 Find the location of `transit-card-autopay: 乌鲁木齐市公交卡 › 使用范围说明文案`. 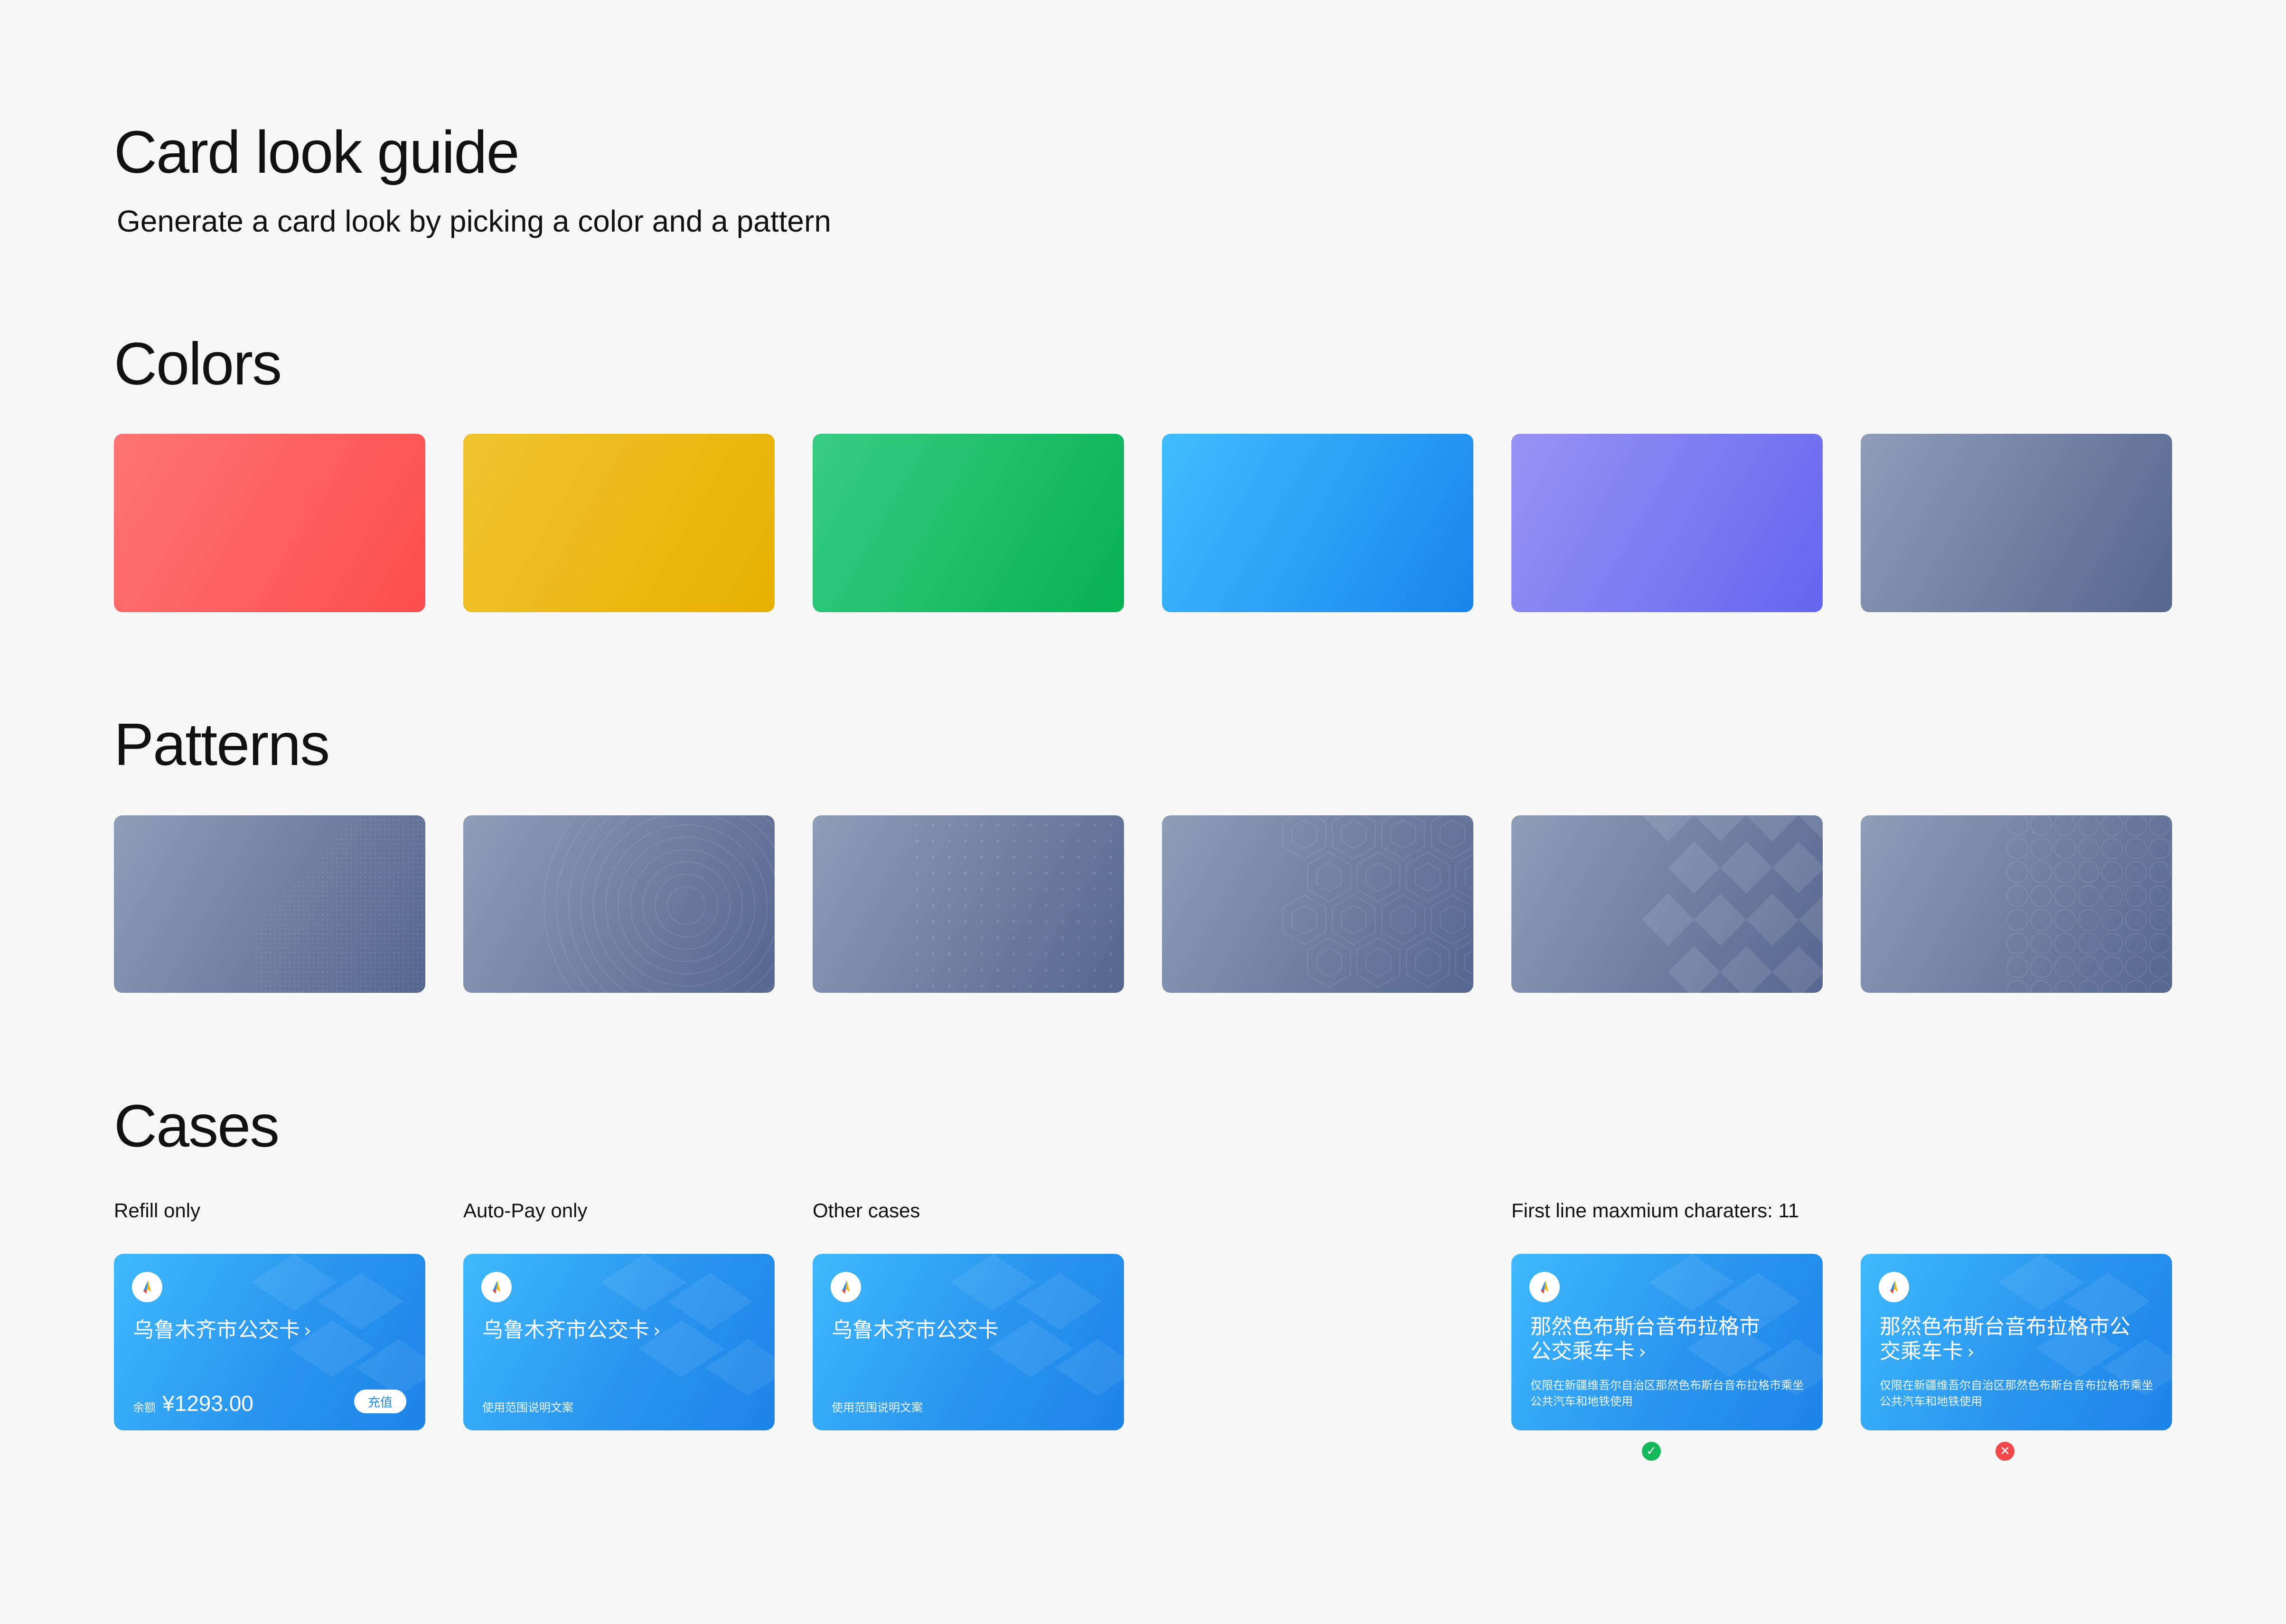

transit-card-autopay: 乌鲁木齐市公交卡 › 使用范围说明文案 is located at coordinates (619, 1342).